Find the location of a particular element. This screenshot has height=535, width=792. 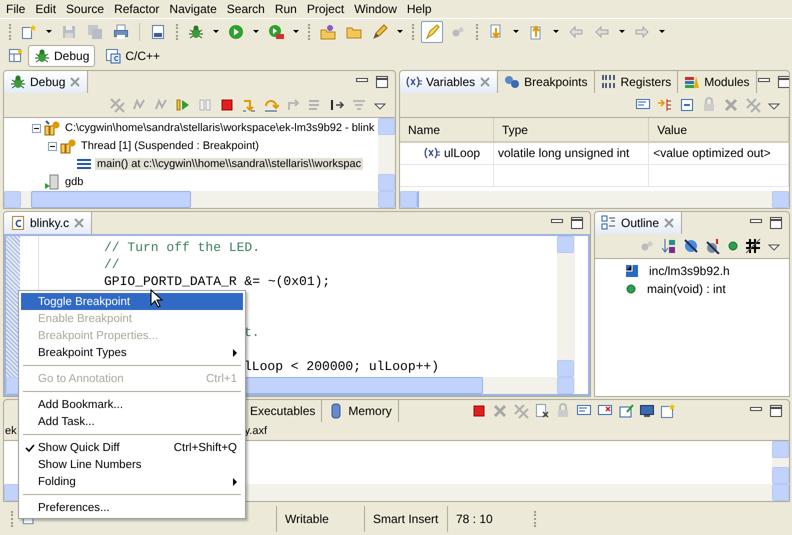

step-into-icon is located at coordinates (249, 105).